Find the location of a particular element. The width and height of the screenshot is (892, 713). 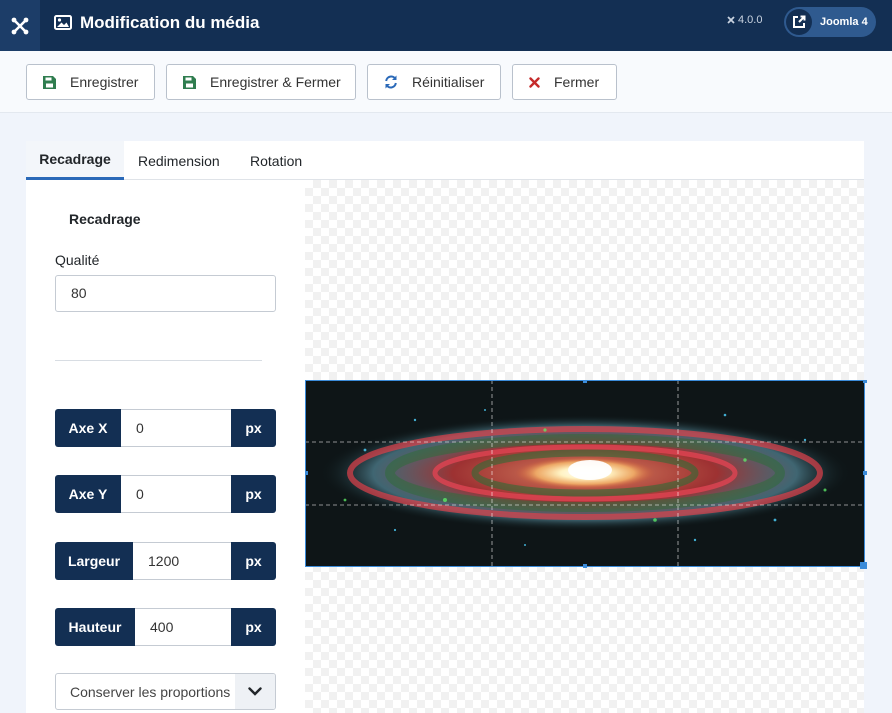

reset-button: Réinitialiser is located at coordinates (434, 82).